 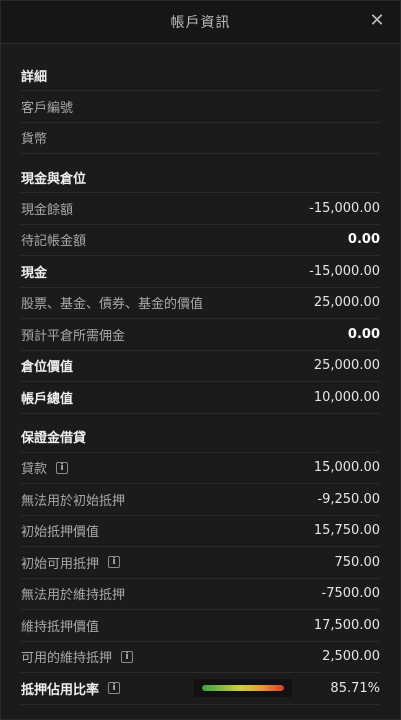 I want to click on cash-row: 股票、基金、債券、基金的價值 25,000.00, so click(x=200, y=302).